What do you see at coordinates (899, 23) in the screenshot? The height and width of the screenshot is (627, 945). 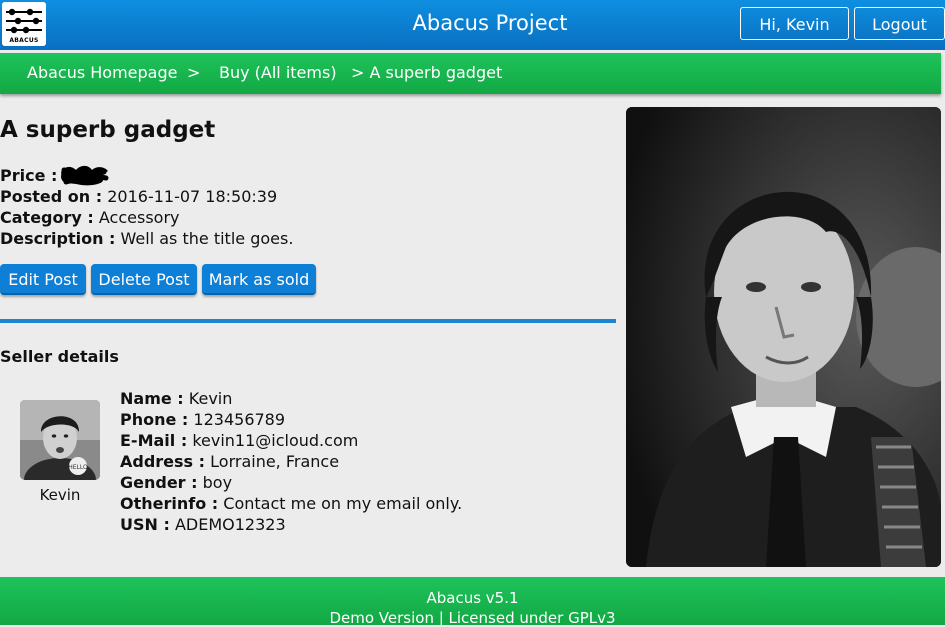 I see `logout-button: Logout` at bounding box center [899, 23].